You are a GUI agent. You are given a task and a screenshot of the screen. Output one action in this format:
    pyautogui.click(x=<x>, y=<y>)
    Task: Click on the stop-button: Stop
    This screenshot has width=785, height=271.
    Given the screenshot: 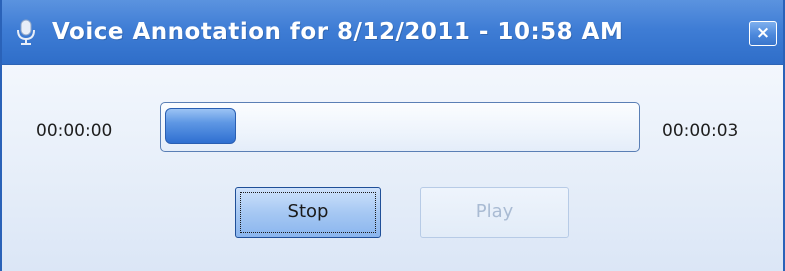 What is the action you would take?
    pyautogui.click(x=308, y=212)
    